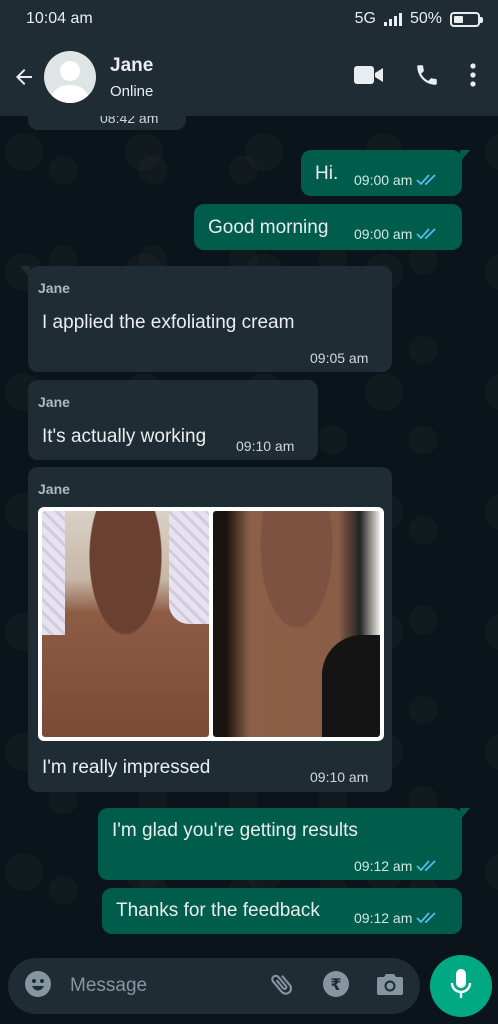 This screenshot has width=498, height=1024. What do you see at coordinates (38, 986) in the screenshot?
I see `emoji-icon` at bounding box center [38, 986].